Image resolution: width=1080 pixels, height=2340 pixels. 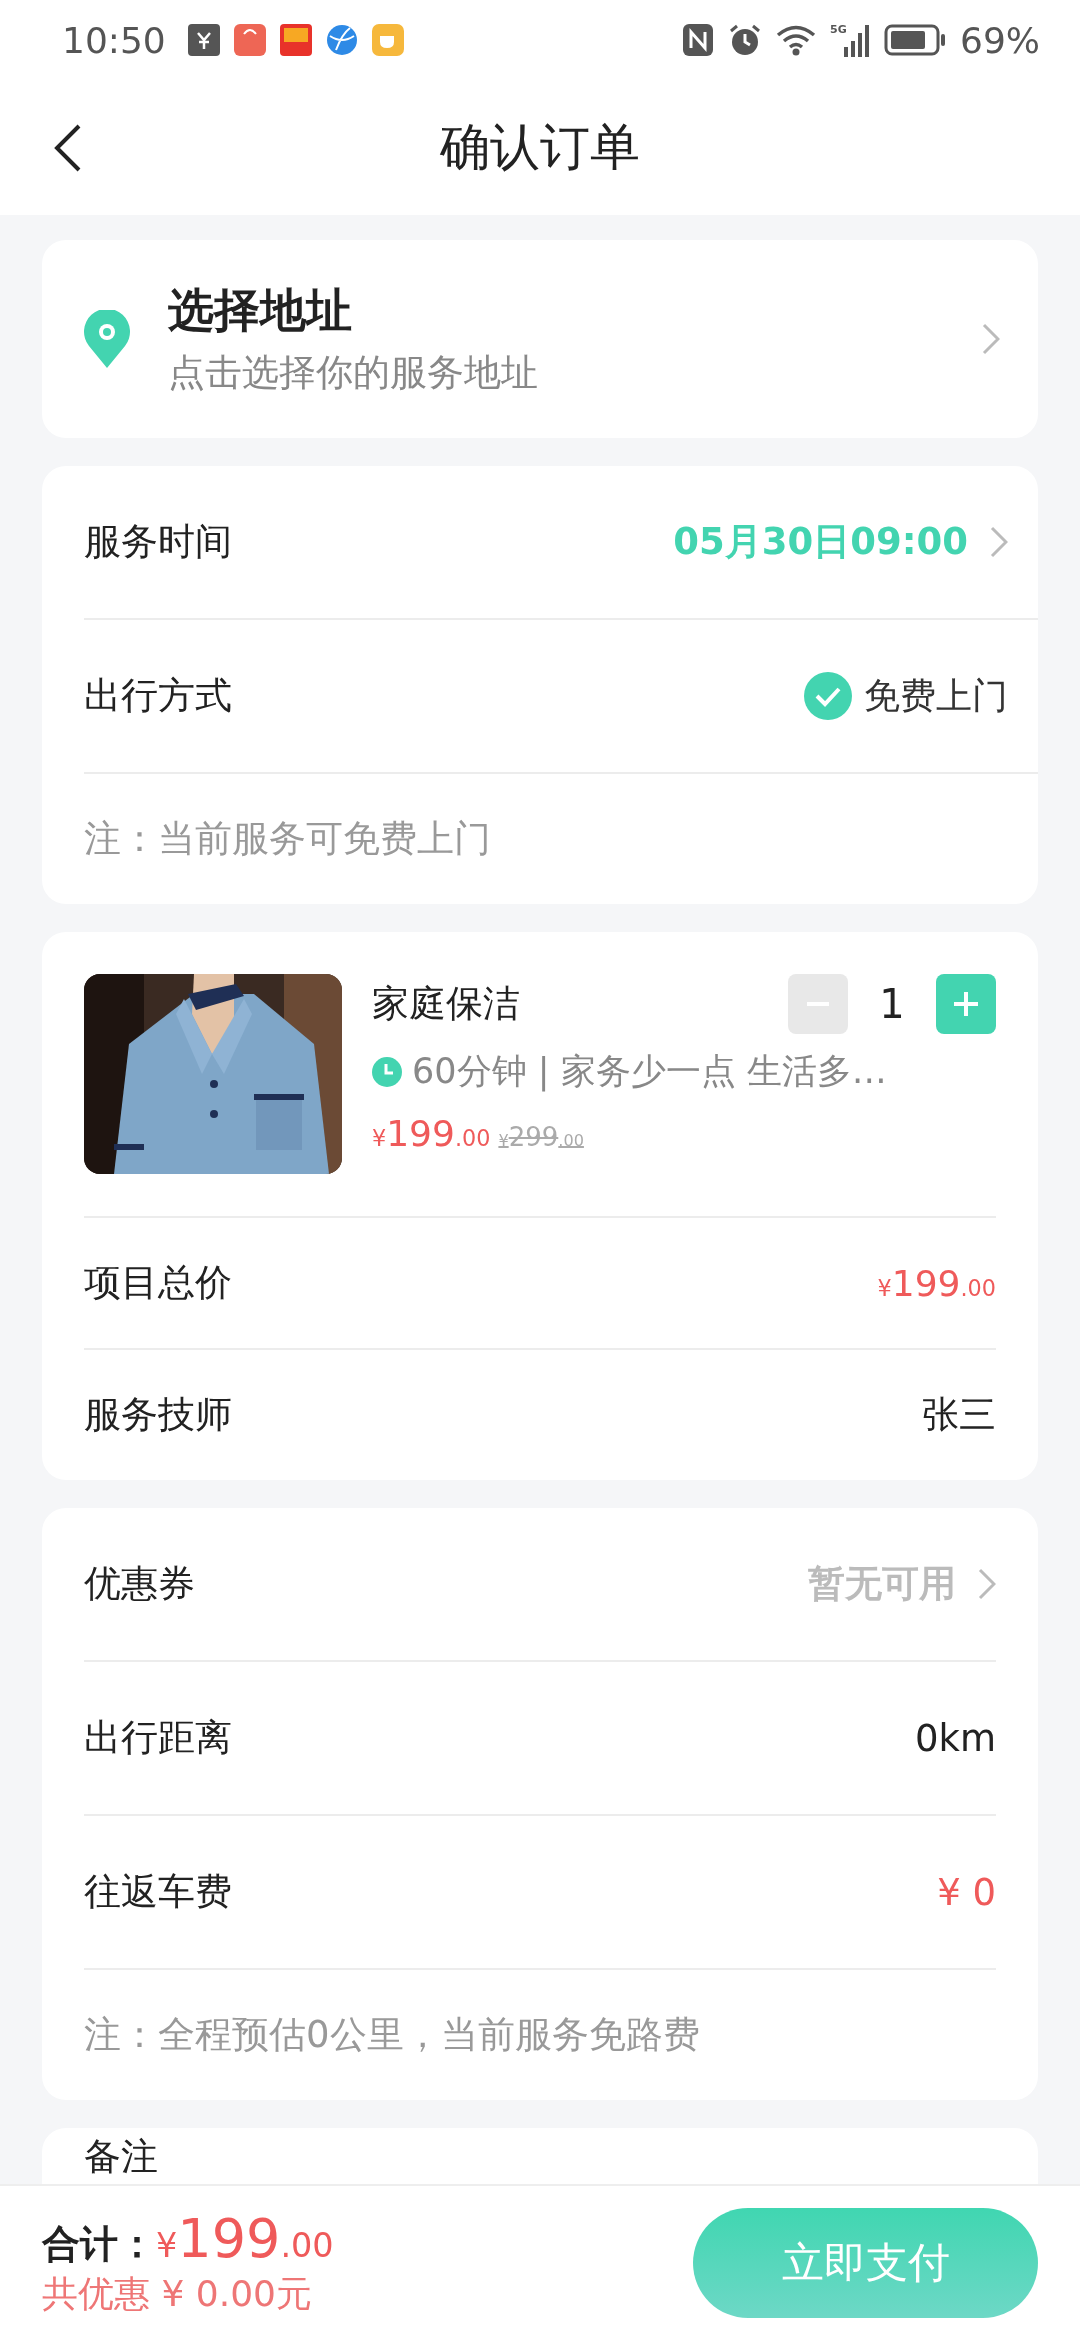 I want to click on page-title: 确认订单, so click(x=540, y=147).